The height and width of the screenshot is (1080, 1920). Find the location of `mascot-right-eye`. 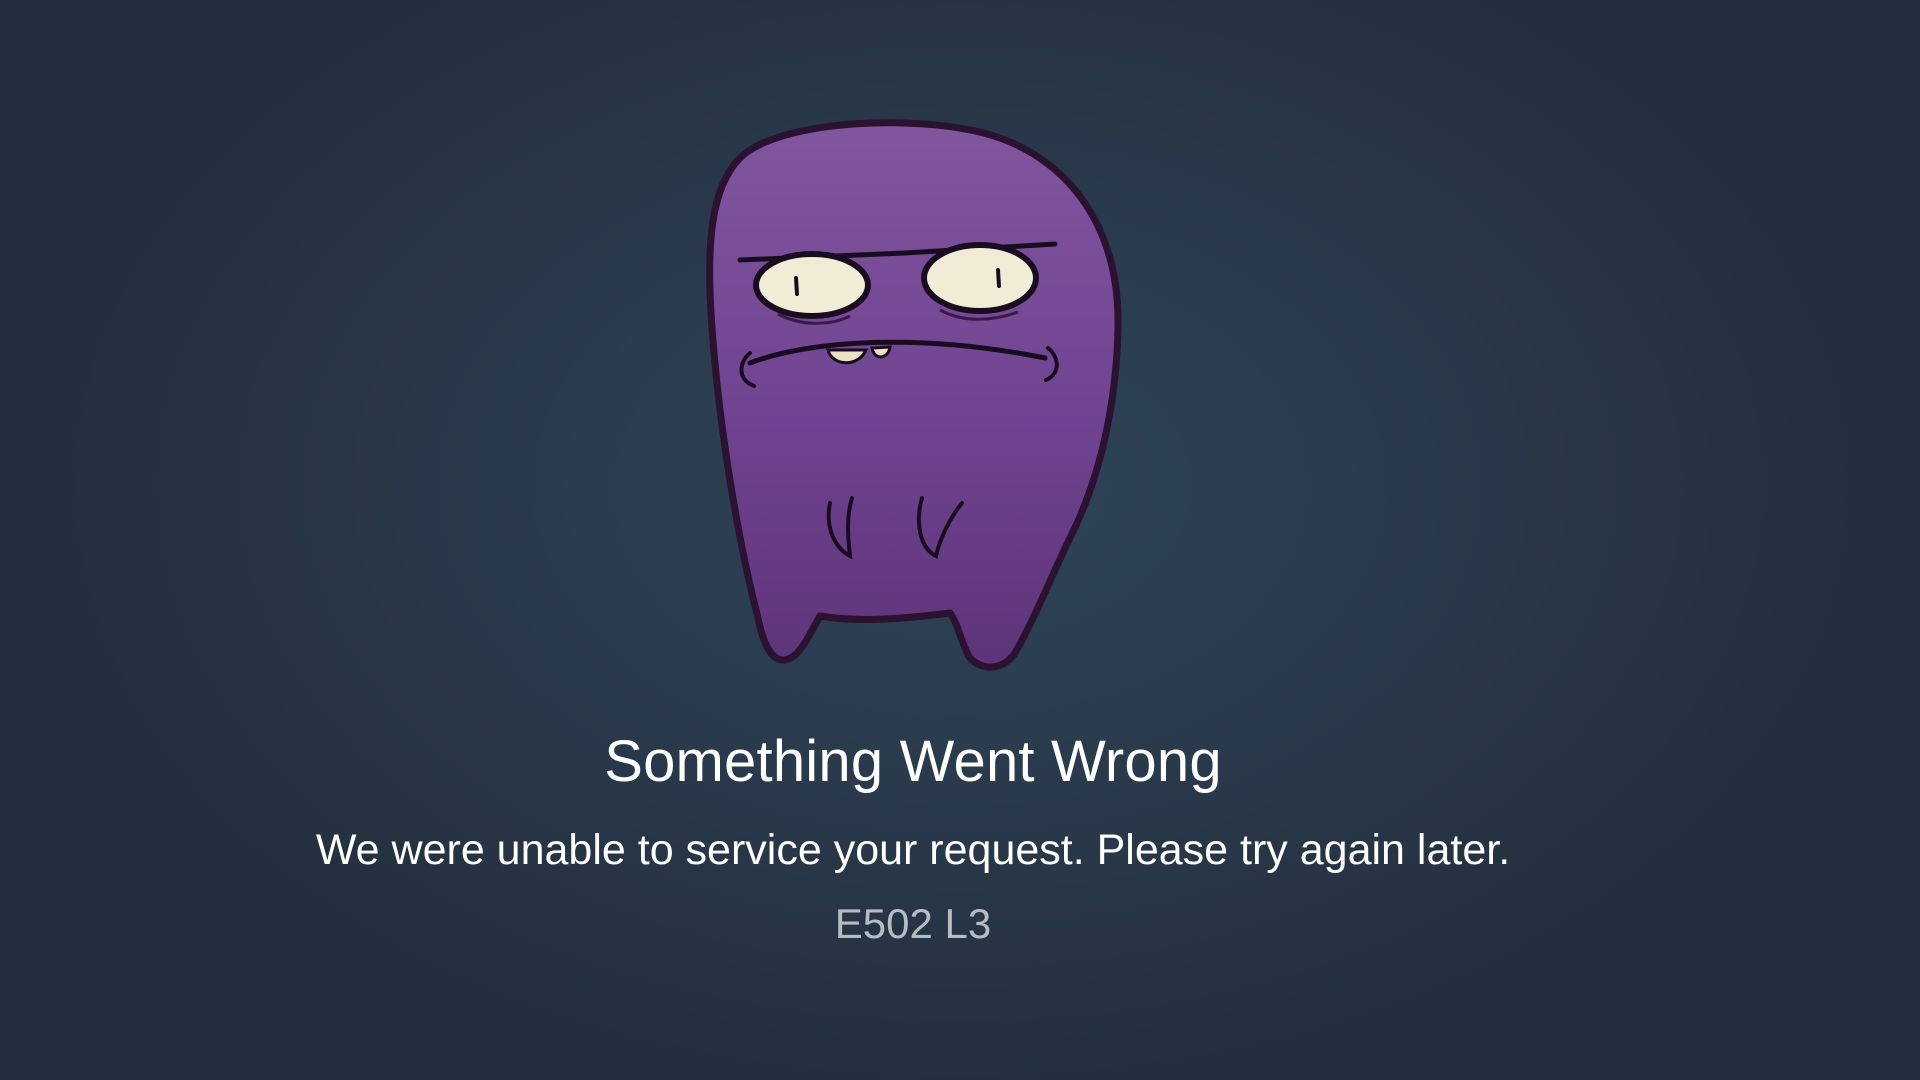

mascot-right-eye is located at coordinates (980, 278).